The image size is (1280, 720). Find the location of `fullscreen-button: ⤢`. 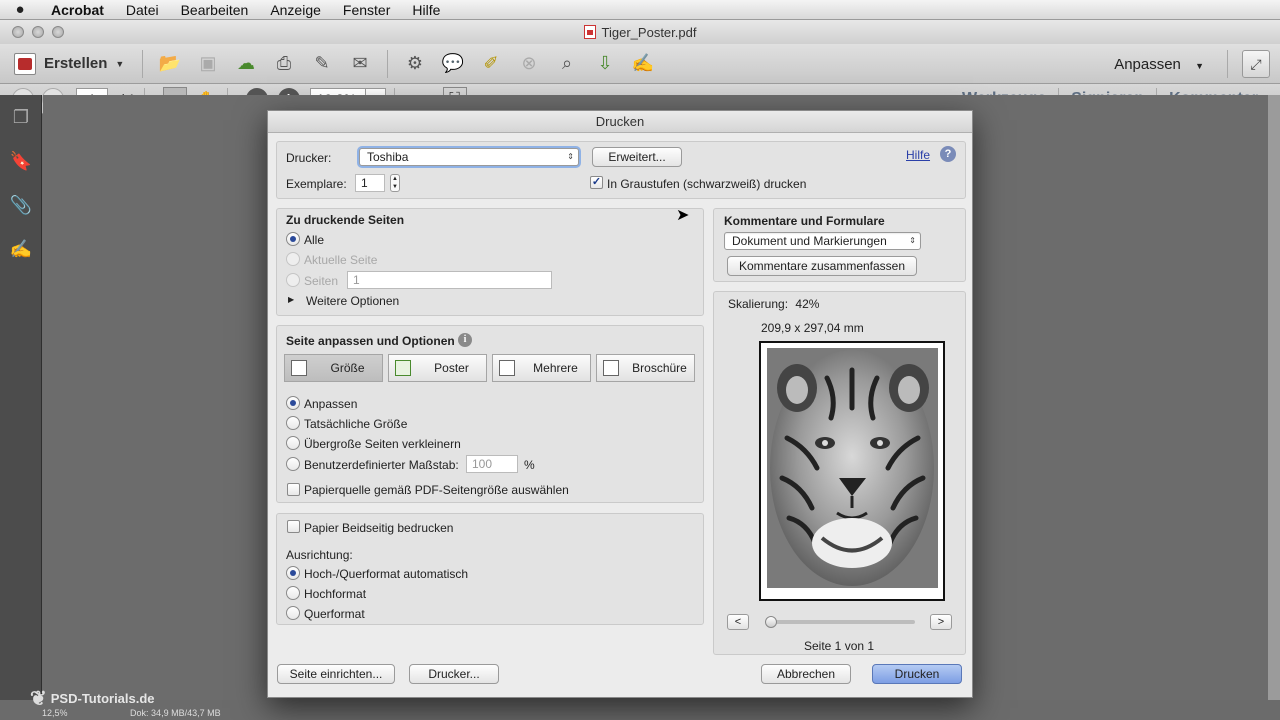

fullscreen-button: ⤢ is located at coordinates (1256, 64).